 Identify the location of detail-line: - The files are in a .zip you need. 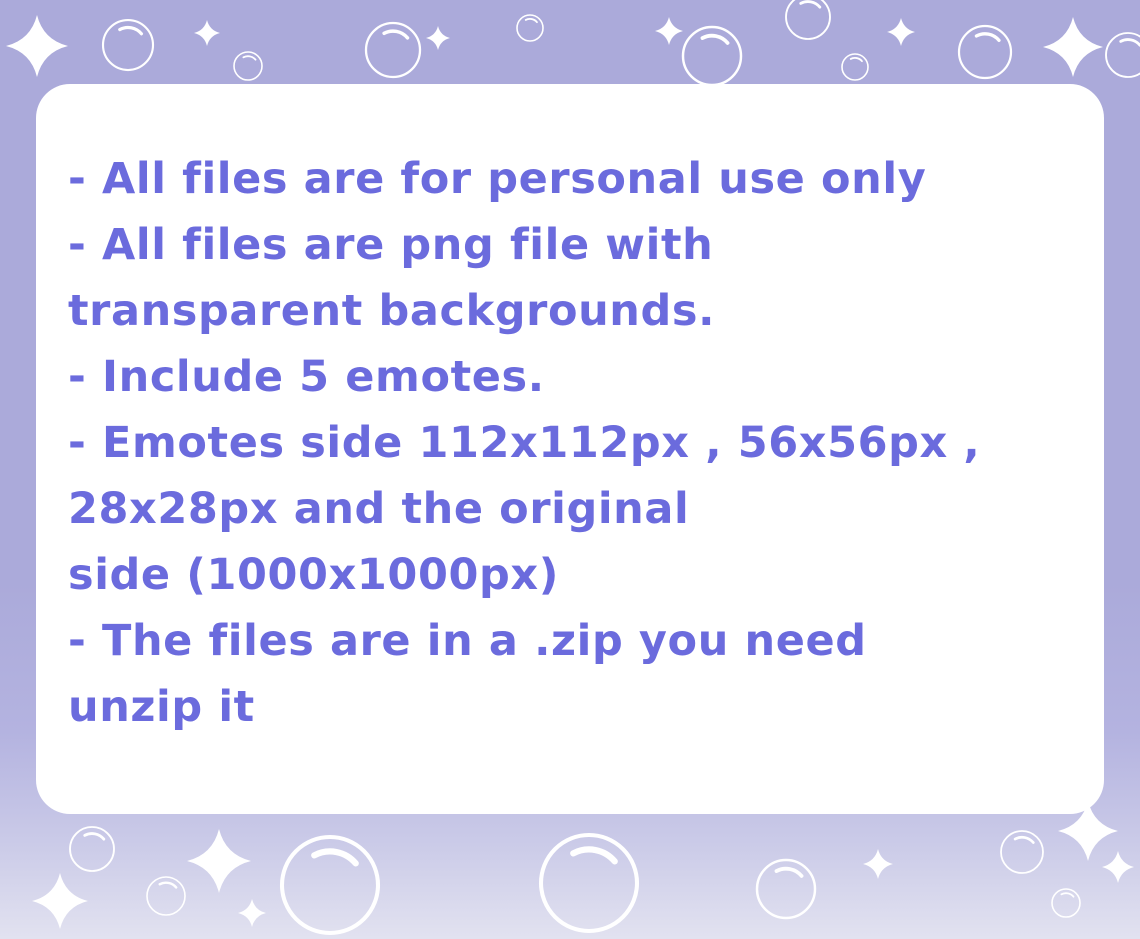
(467, 641).